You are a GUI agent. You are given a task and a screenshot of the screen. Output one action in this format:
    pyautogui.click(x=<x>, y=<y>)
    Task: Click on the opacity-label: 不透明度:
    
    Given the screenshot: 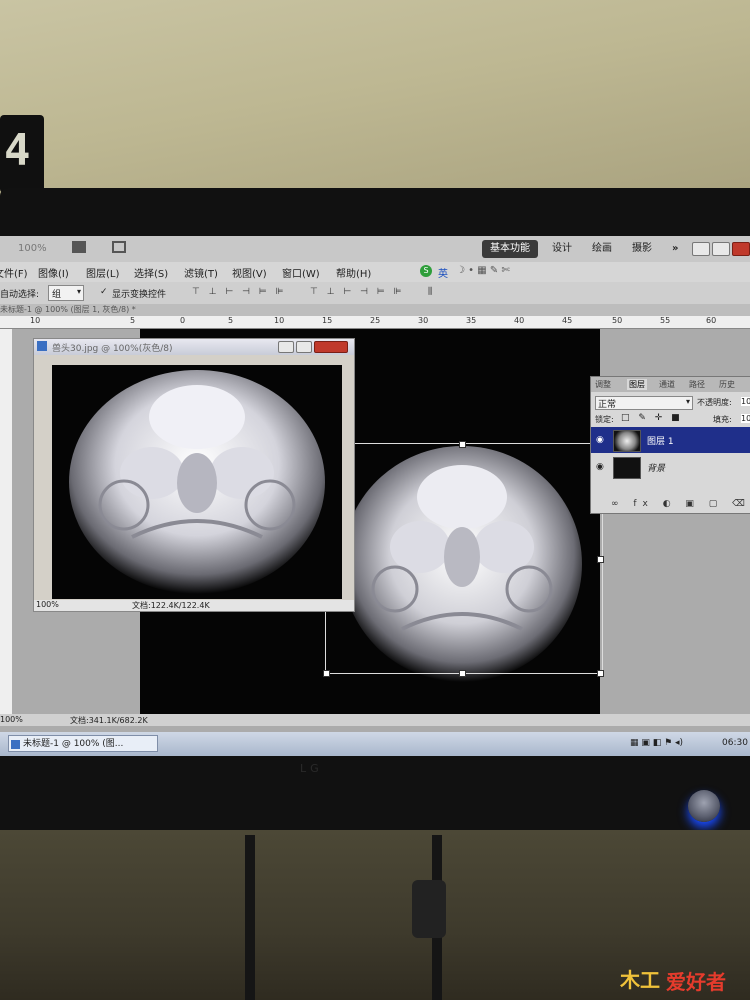 What is the action you would take?
    pyautogui.click(x=714, y=402)
    